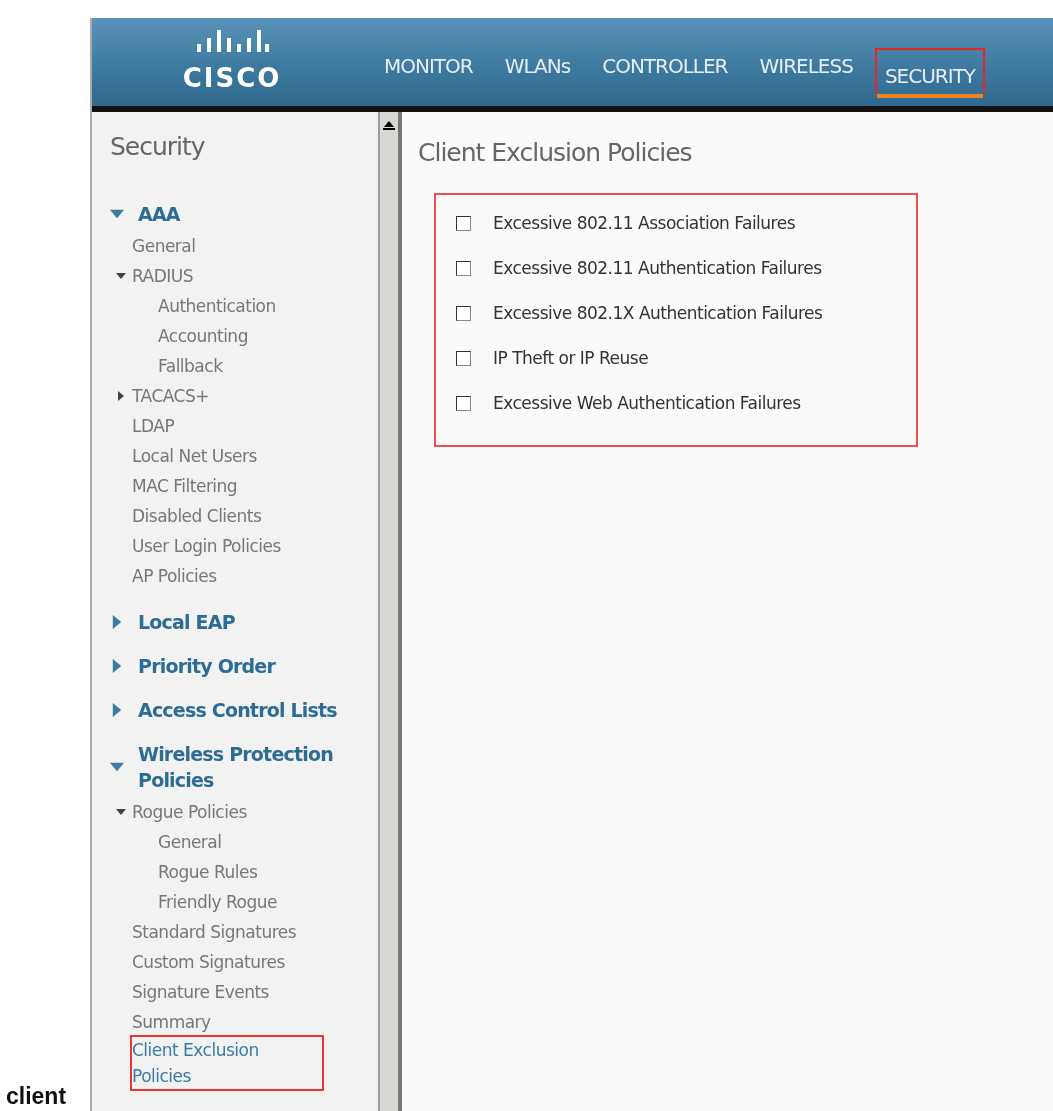 This screenshot has height=1111, width=1053. What do you see at coordinates (647, 403) in the screenshot?
I see `checkbox-label: Excessive Web Authentication Failures` at bounding box center [647, 403].